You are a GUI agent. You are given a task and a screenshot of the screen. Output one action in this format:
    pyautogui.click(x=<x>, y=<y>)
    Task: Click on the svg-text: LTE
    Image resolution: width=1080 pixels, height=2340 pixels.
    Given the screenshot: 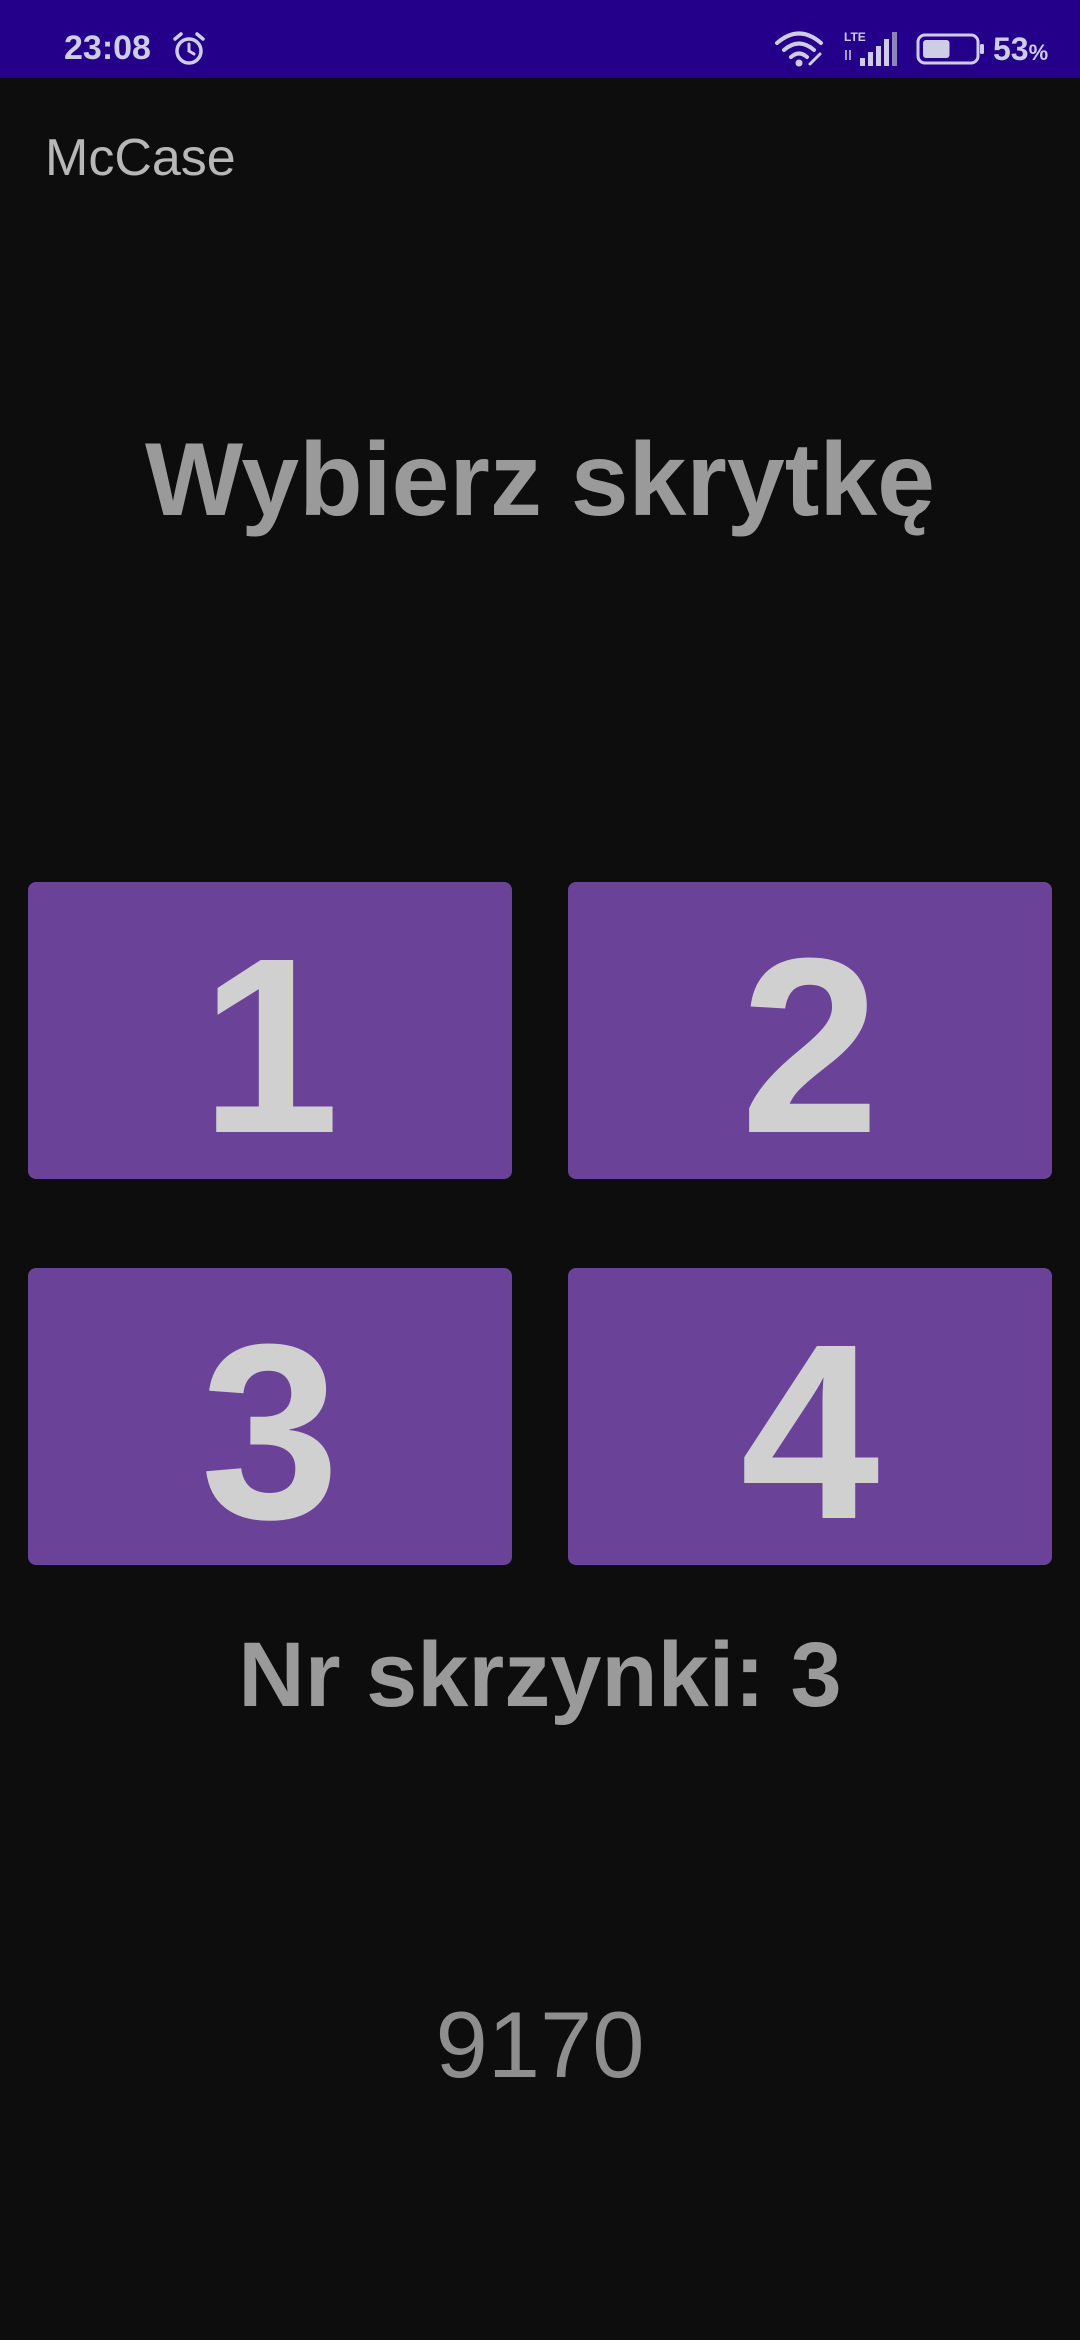 What is the action you would take?
    pyautogui.click(x=855, y=37)
    